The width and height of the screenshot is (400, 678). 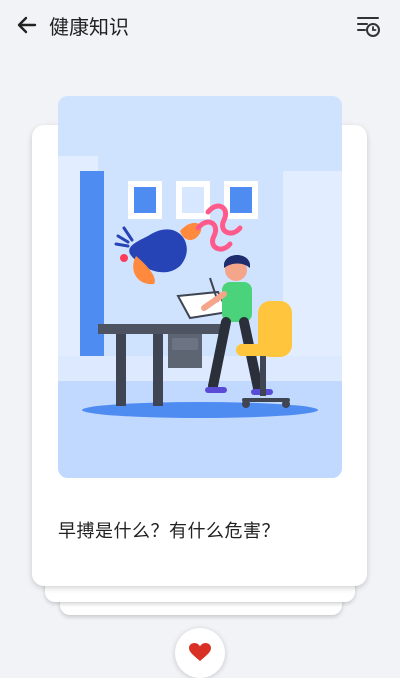 I want to click on back-button, so click(x=27, y=27).